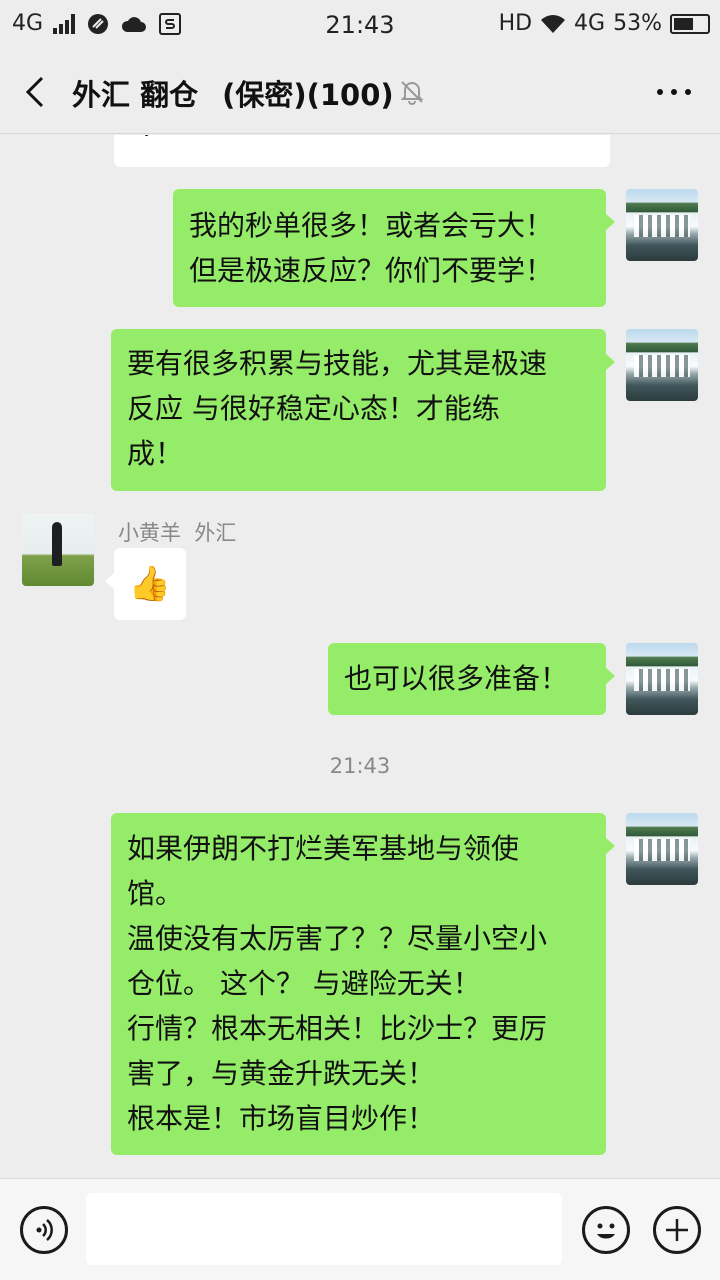 This screenshot has width=720, height=1280. What do you see at coordinates (590, 23) in the screenshot?
I see `network-right-label: 4G` at bounding box center [590, 23].